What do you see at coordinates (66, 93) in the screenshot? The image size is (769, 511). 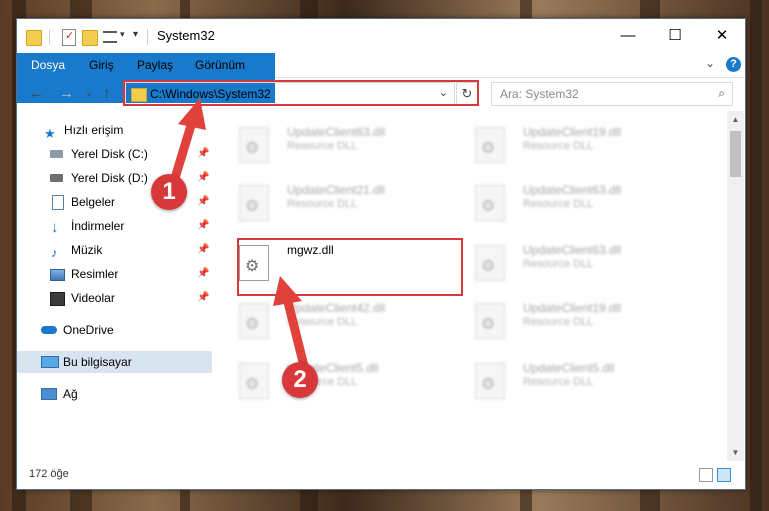 I see `forward-button: →` at bounding box center [66, 93].